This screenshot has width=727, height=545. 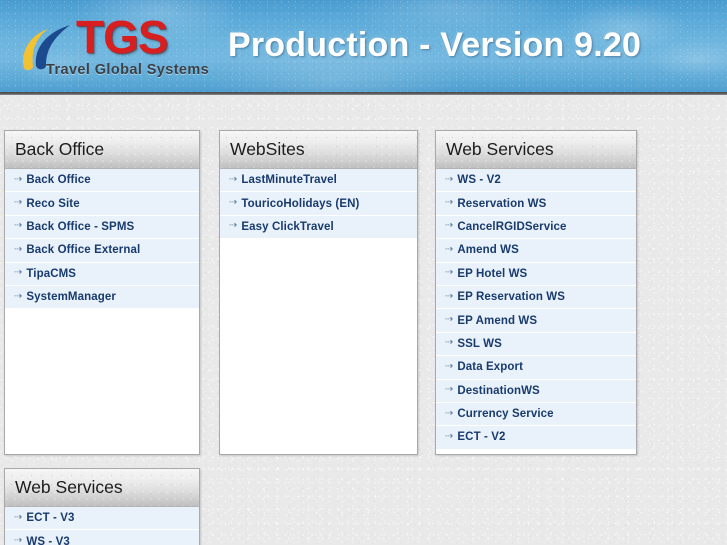 I want to click on link-label: Reco Site, so click(x=53, y=203).